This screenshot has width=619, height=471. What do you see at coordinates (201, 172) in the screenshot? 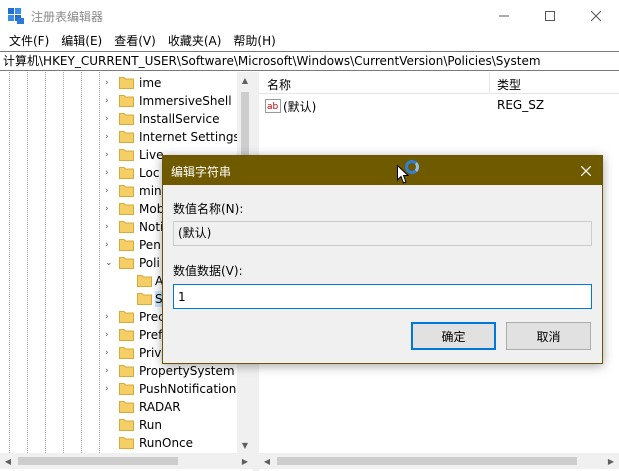
I see `dialog-title: 编辑字符串` at bounding box center [201, 172].